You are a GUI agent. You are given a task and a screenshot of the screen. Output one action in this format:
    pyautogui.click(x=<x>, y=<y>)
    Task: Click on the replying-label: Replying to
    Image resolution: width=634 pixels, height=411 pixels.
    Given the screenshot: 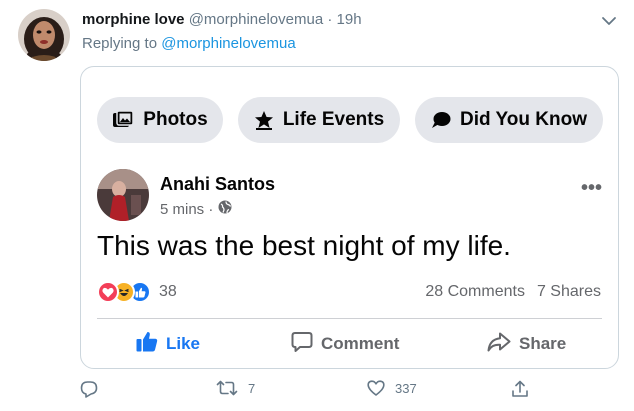 What is the action you would take?
    pyautogui.click(x=120, y=43)
    